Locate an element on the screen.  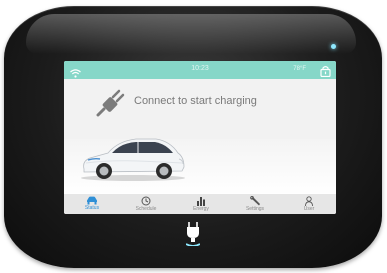
nav-user: User is located at coordinates (309, 204).